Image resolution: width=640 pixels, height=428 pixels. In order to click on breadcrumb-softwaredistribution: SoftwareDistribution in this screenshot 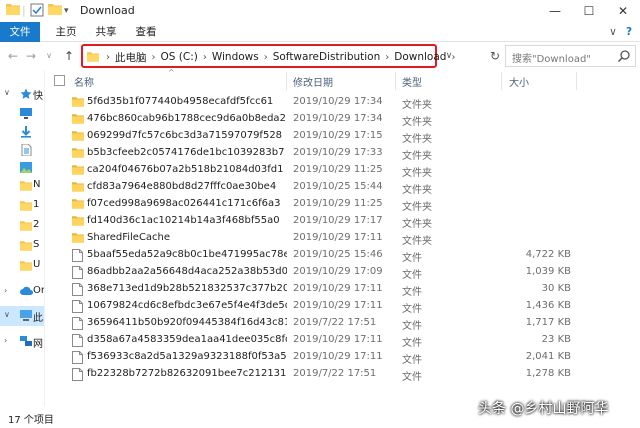, I will do `click(327, 57)`.